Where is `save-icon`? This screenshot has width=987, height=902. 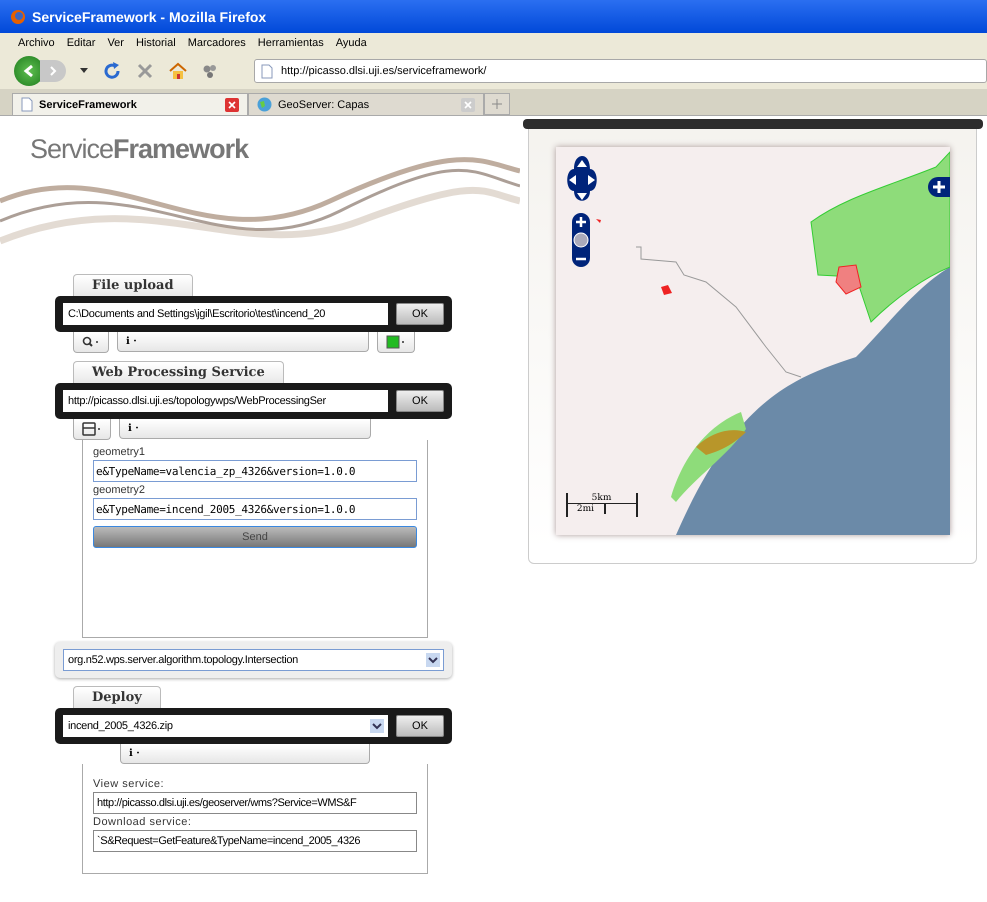
save-icon is located at coordinates (92, 429).